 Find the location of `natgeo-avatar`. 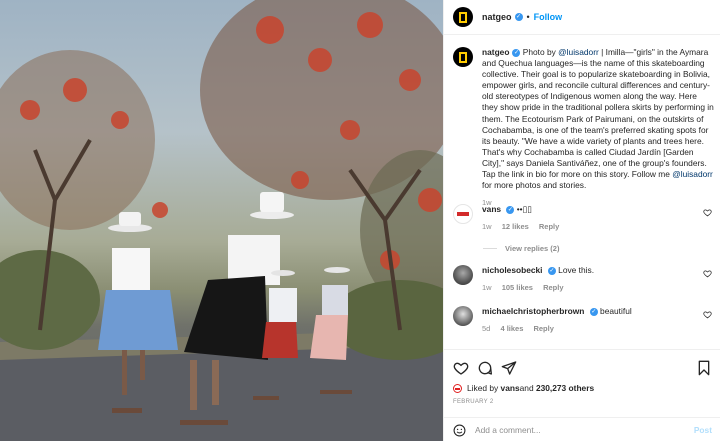

natgeo-avatar is located at coordinates (463, 17).